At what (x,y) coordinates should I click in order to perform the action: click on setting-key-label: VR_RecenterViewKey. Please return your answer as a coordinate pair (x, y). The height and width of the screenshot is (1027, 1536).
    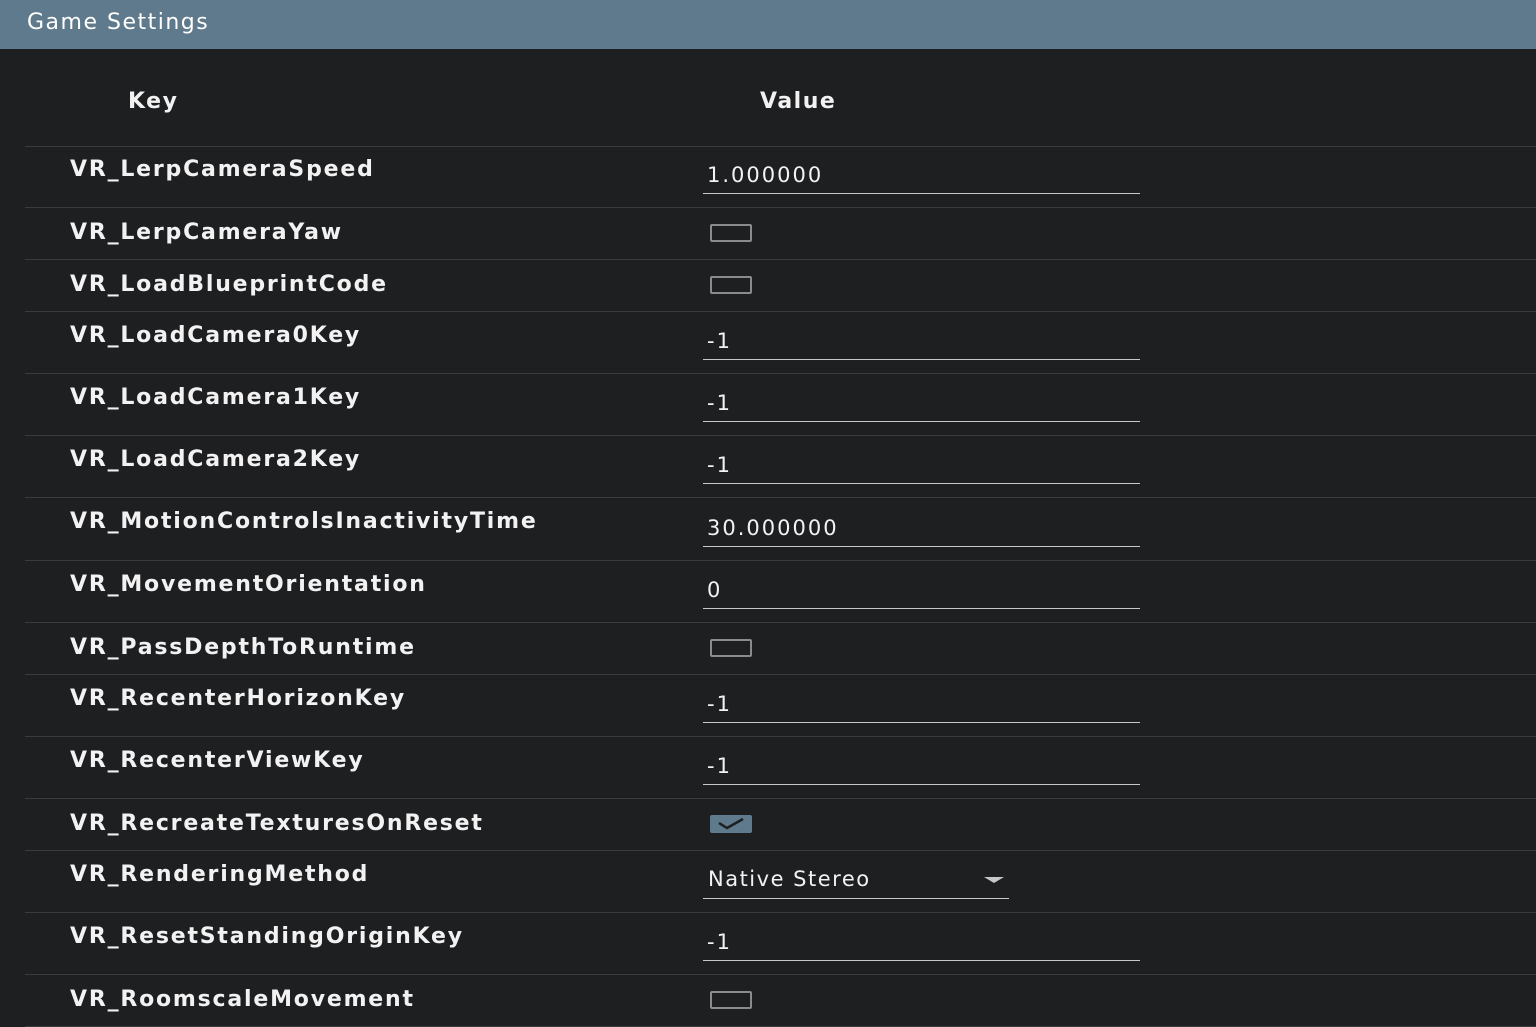
    Looking at the image, I should click on (217, 760).